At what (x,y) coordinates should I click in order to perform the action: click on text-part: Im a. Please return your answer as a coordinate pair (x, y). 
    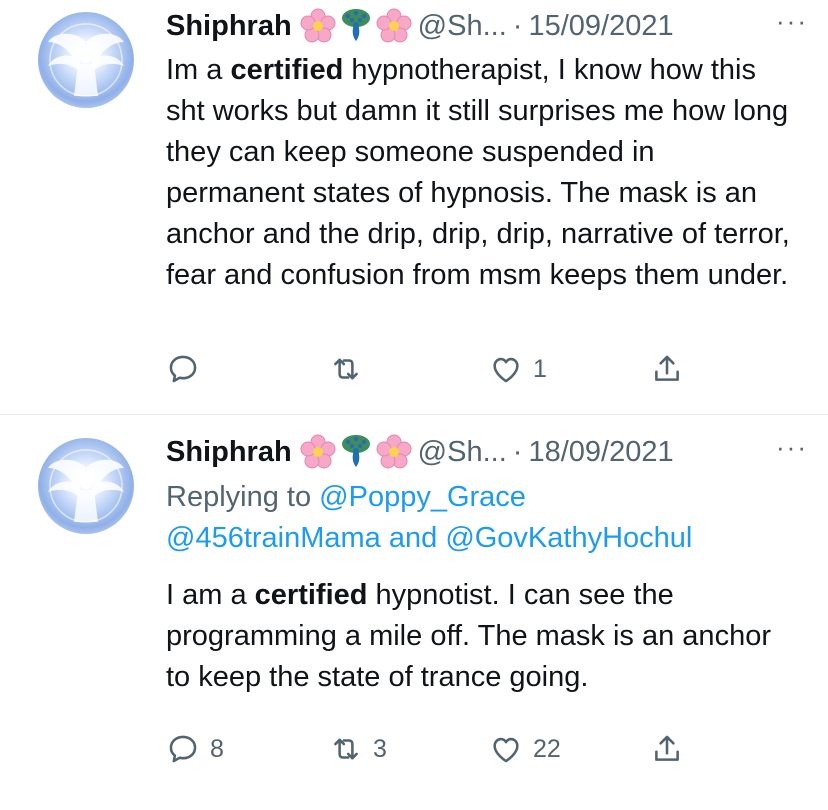
    Looking at the image, I should click on (198, 70).